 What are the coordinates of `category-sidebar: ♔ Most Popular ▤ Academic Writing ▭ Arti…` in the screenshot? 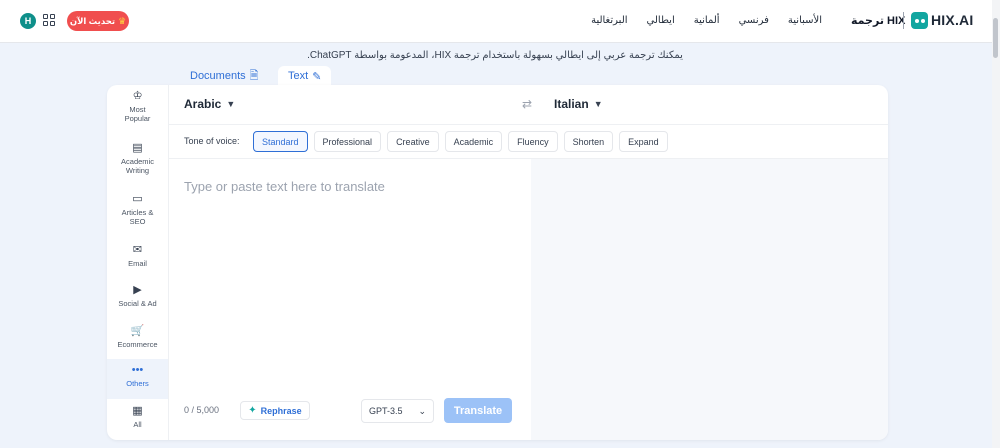 It's located at (138, 262).